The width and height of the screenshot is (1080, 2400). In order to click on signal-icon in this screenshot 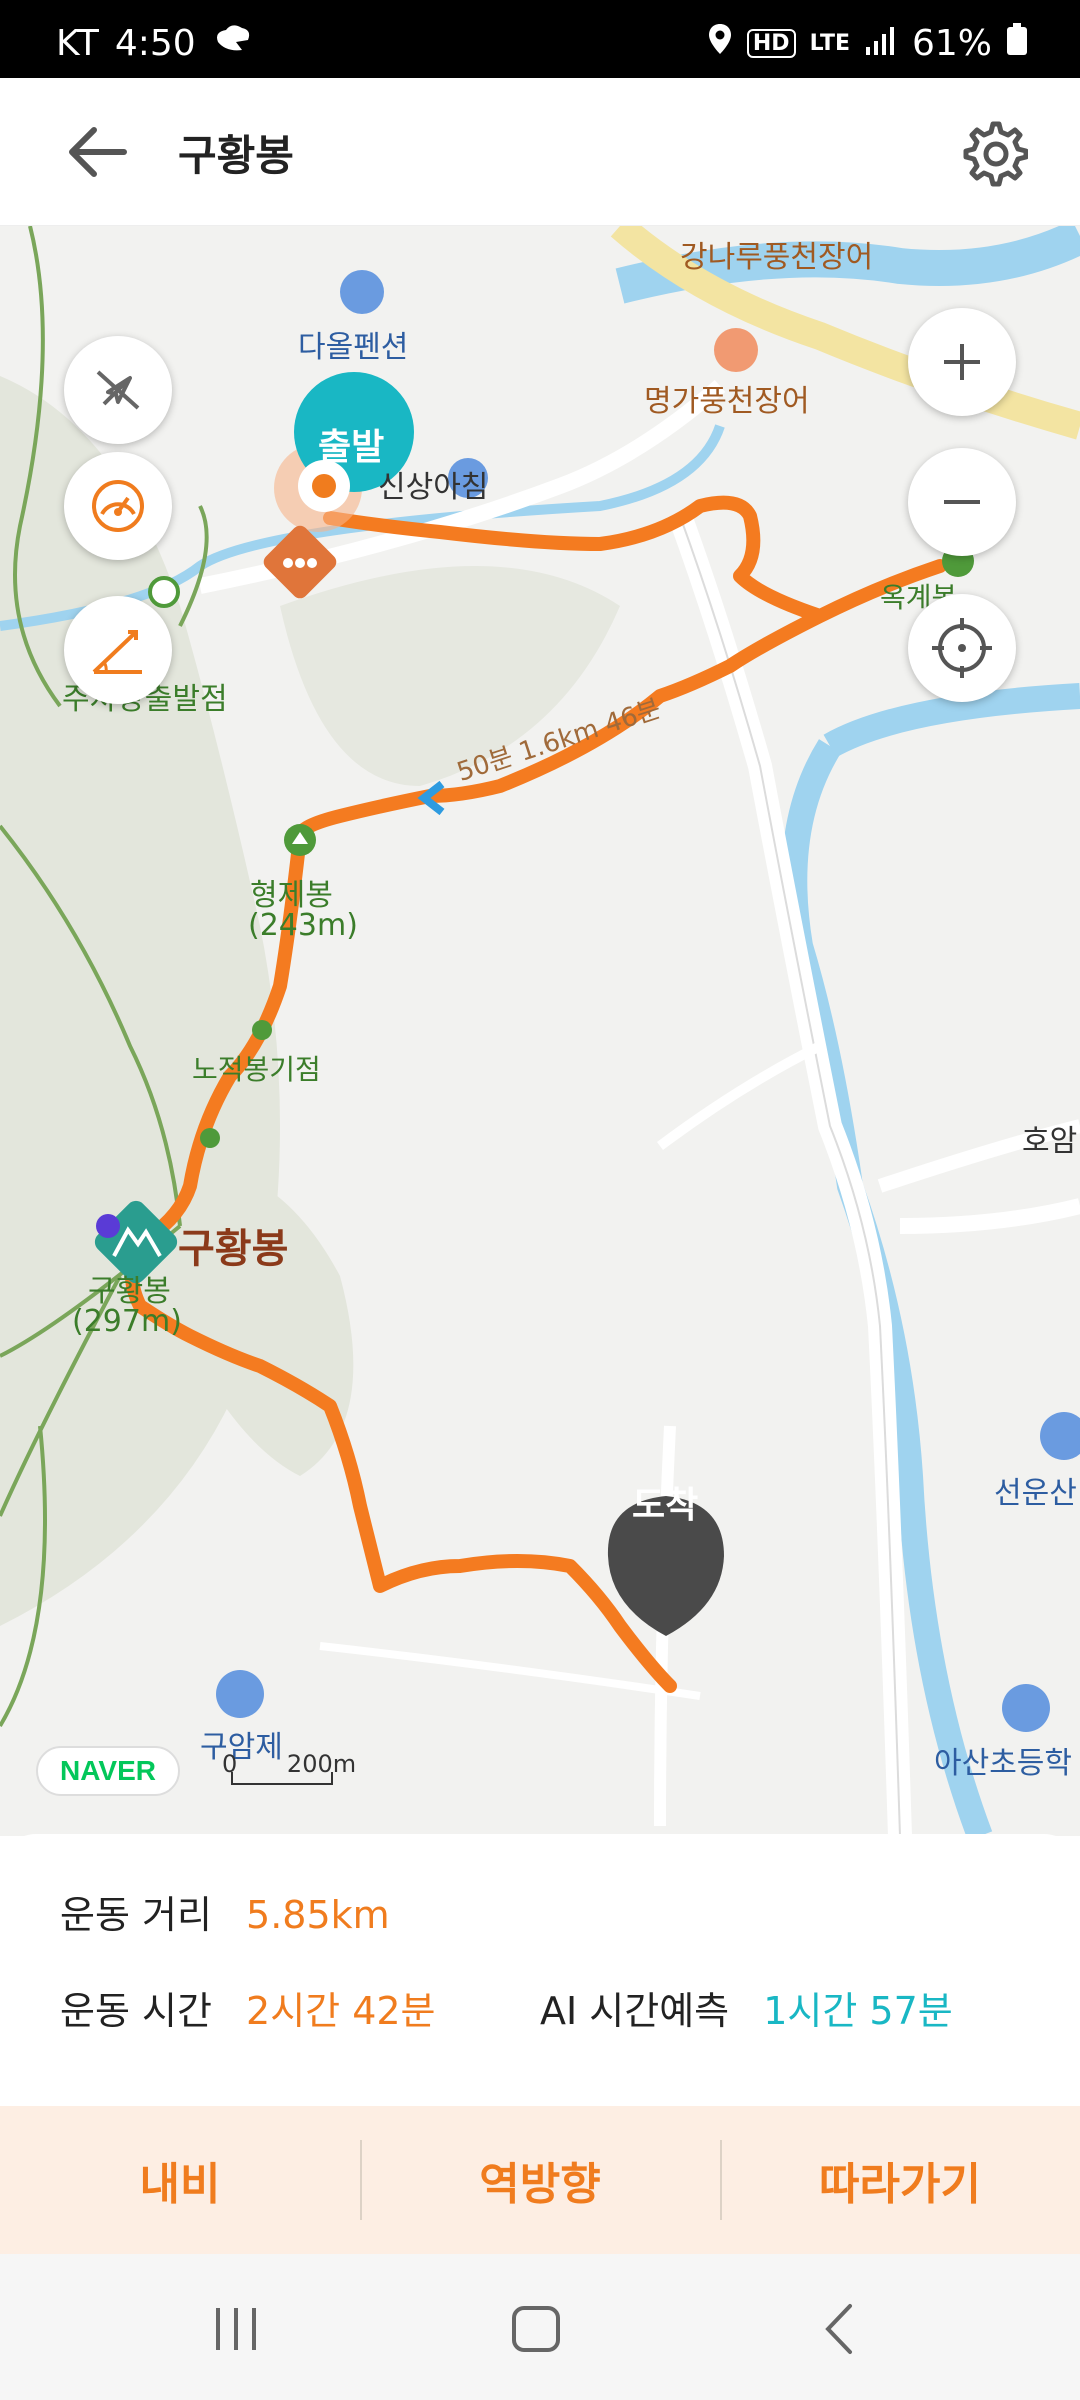, I will do `click(881, 43)`.